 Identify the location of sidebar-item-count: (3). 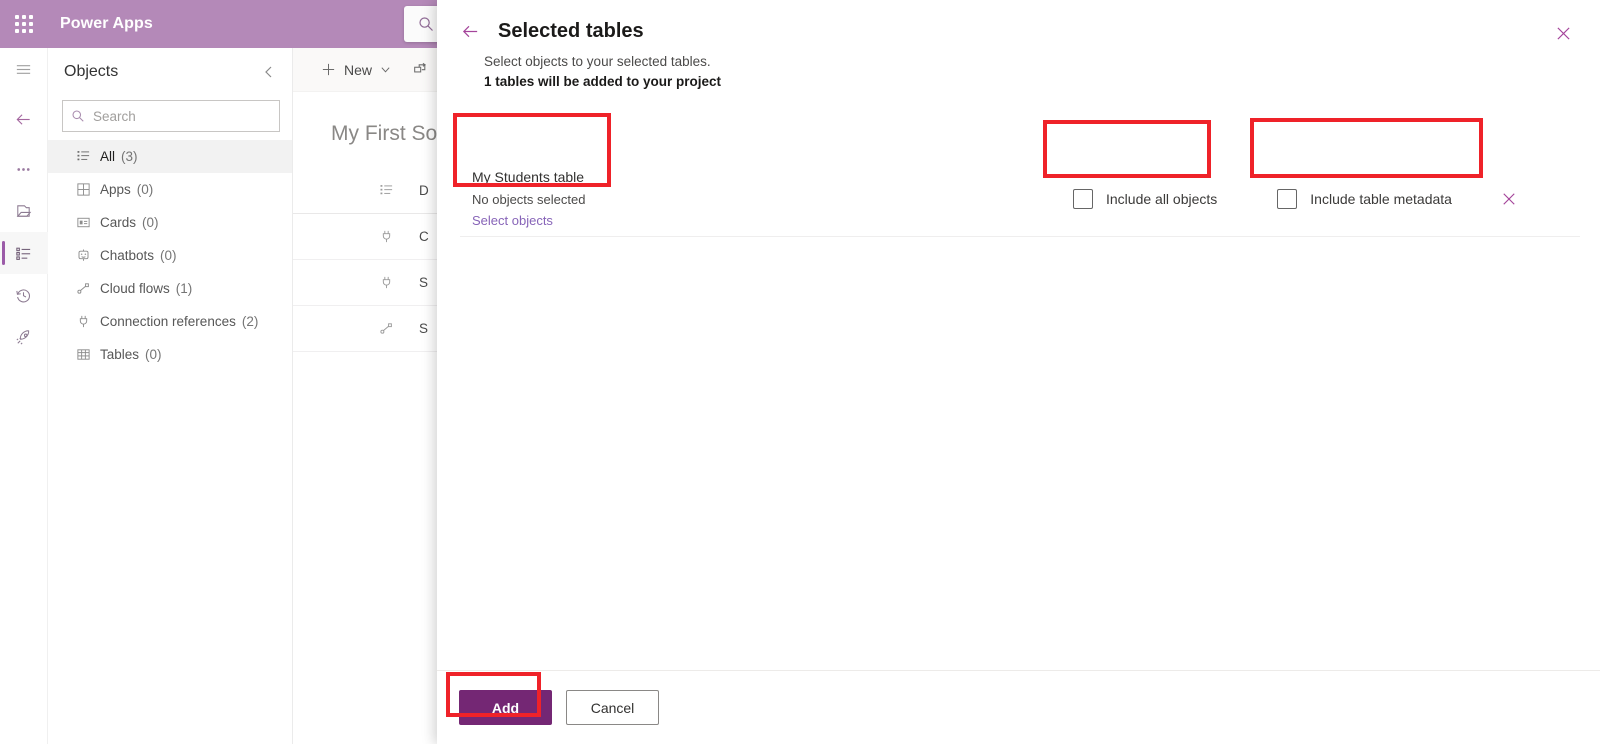
(129, 156).